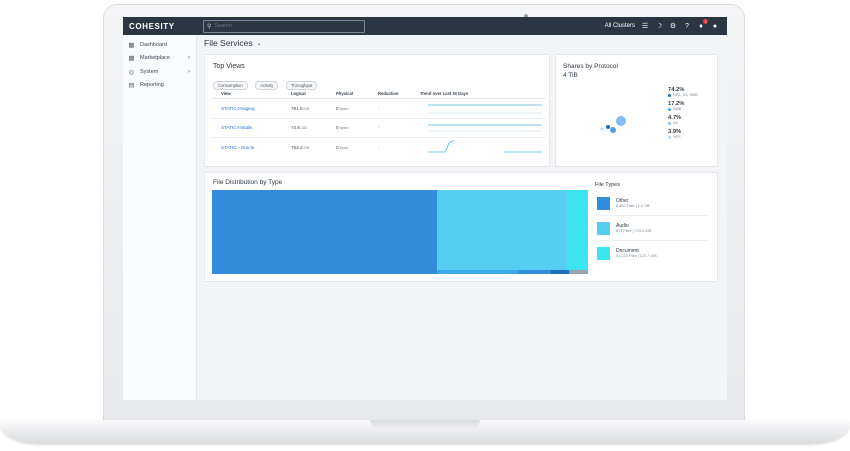  Describe the element at coordinates (608, 127) in the screenshot. I see `bubble-s3` at that location.